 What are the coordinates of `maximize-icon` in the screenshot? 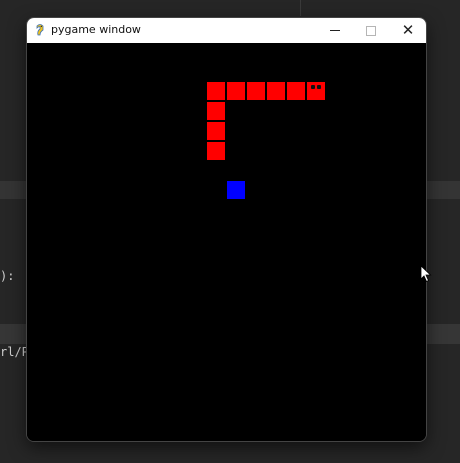 It's located at (371, 30).